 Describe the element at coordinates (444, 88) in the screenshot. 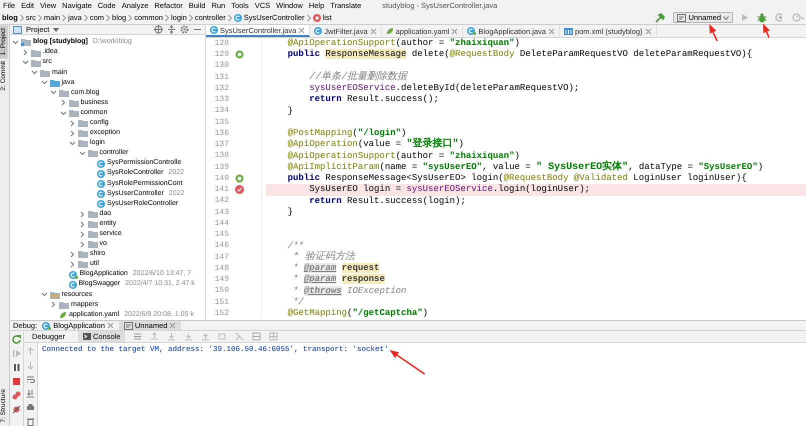

I see `code-line: sysUserEOService.deleteById(deleteParamRequestVO);` at that location.